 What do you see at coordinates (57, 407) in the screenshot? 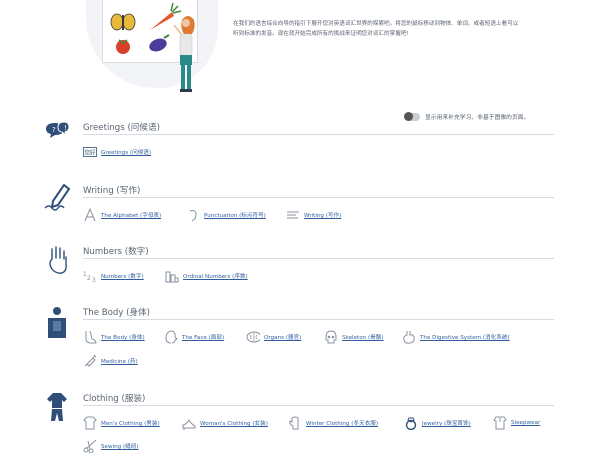
I see `clothing-icon` at bounding box center [57, 407].